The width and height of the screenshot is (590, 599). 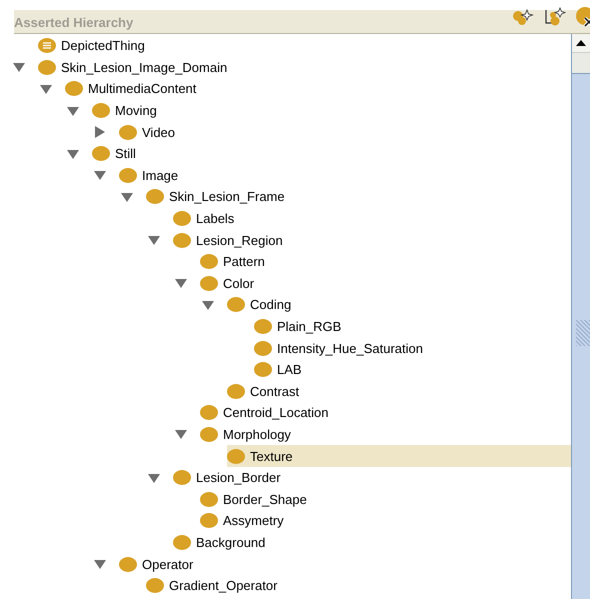 I want to click on tree-item: Image, so click(x=345, y=175).